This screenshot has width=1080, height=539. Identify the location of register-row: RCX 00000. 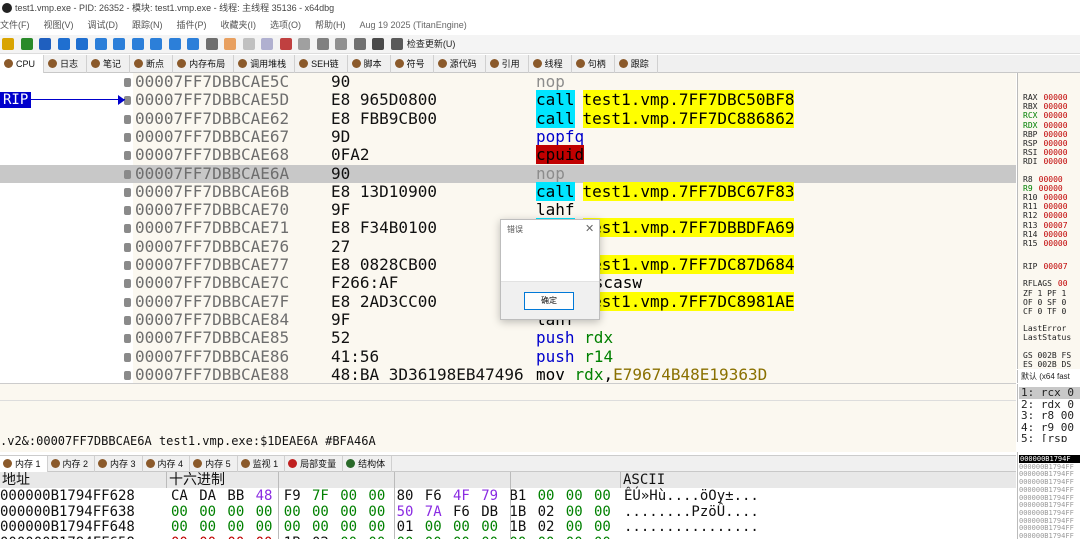
(1045, 115).